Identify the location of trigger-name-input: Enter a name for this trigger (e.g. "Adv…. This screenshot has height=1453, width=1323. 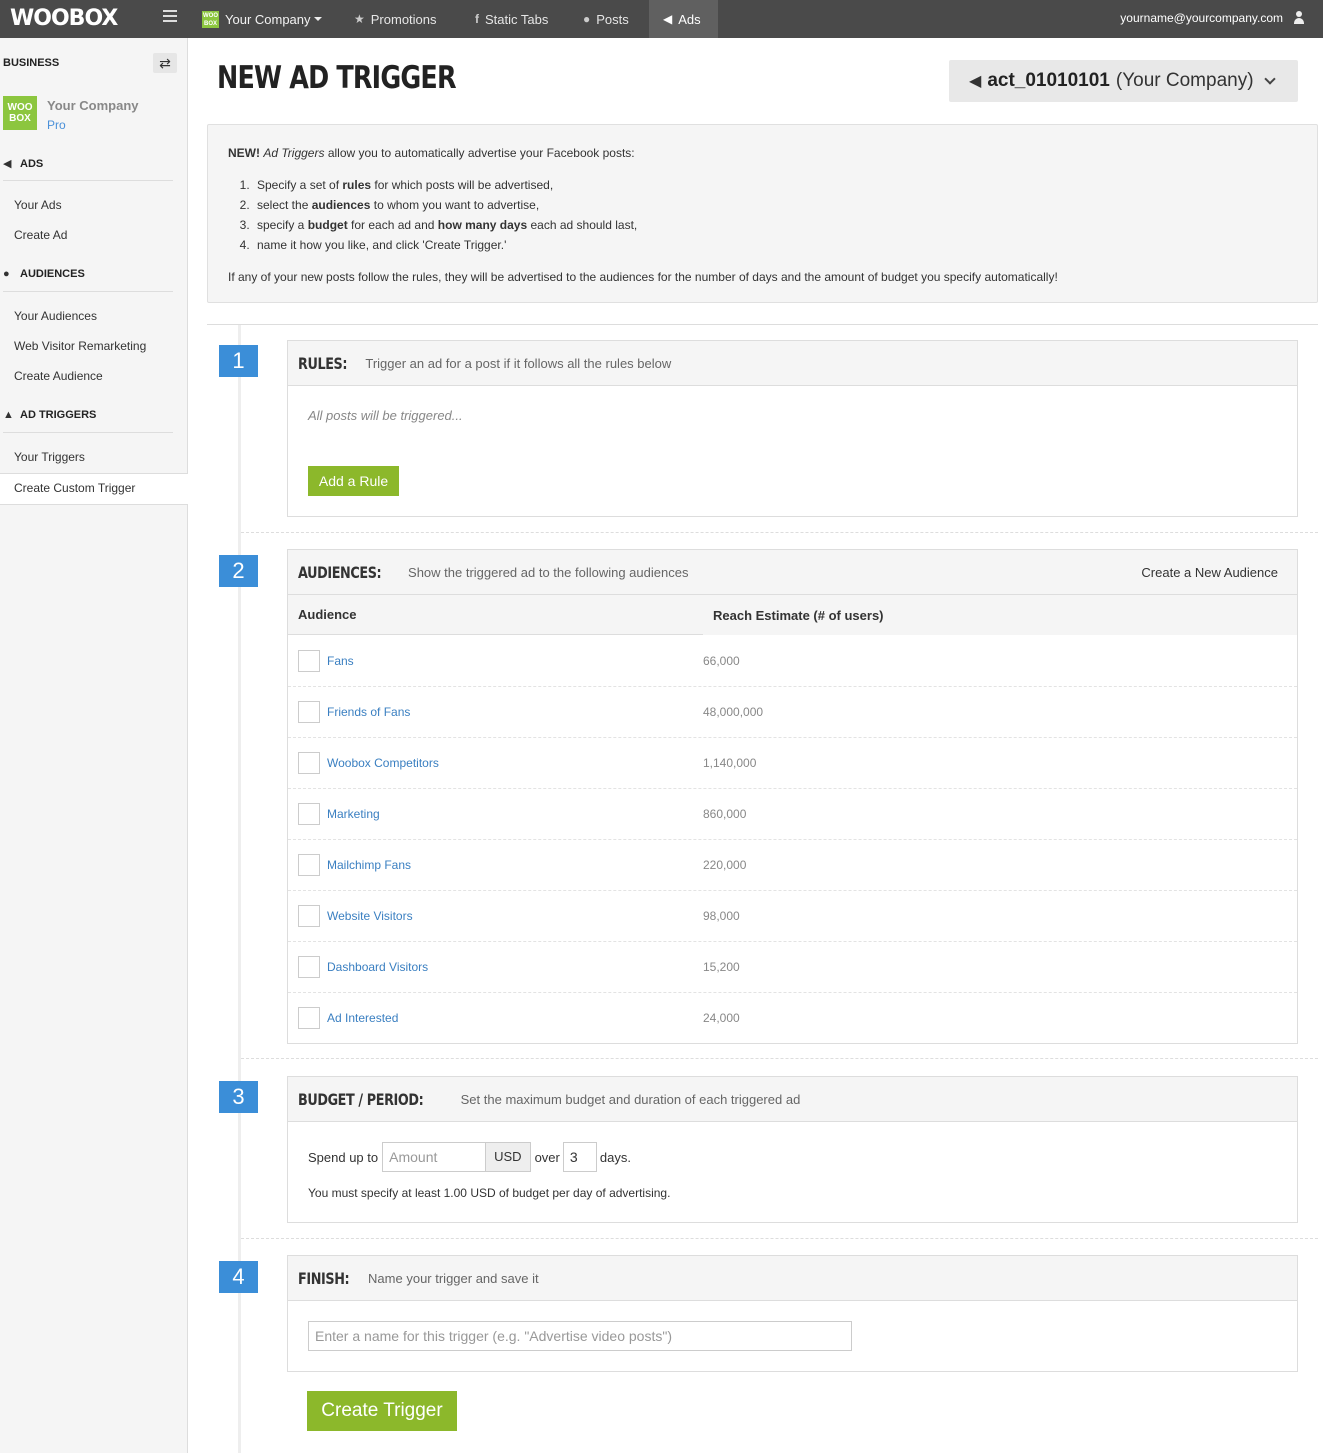
(580, 1336).